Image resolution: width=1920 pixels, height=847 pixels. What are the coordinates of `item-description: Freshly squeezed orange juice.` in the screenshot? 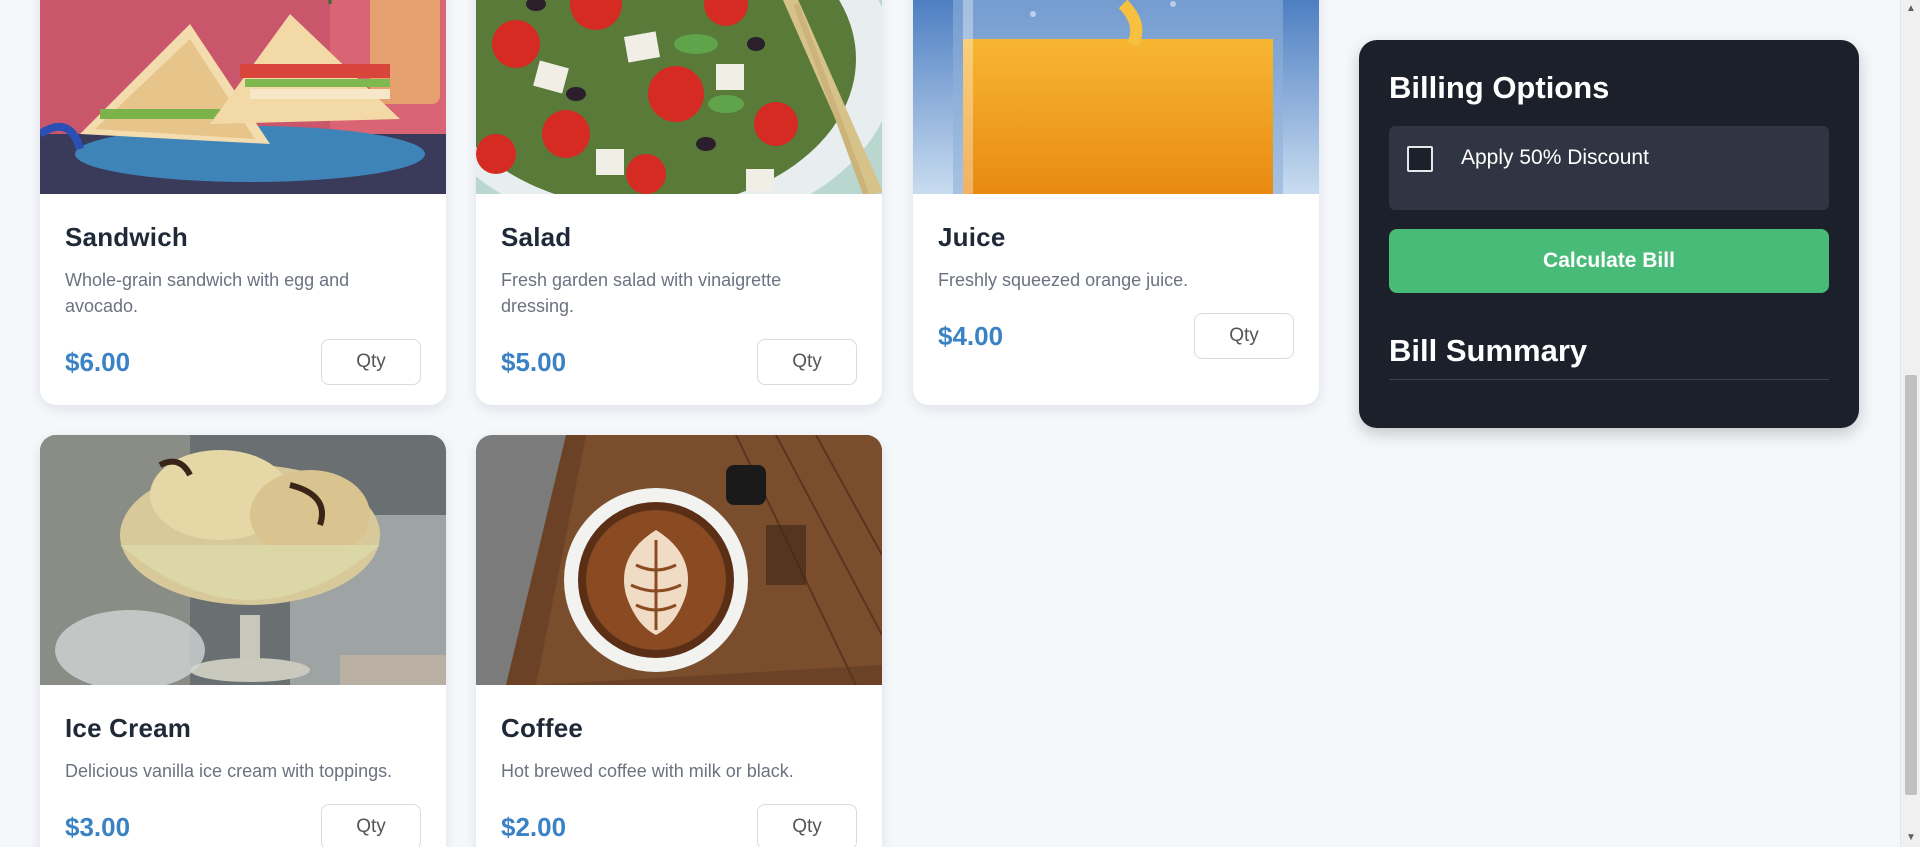 It's located at (1063, 280).